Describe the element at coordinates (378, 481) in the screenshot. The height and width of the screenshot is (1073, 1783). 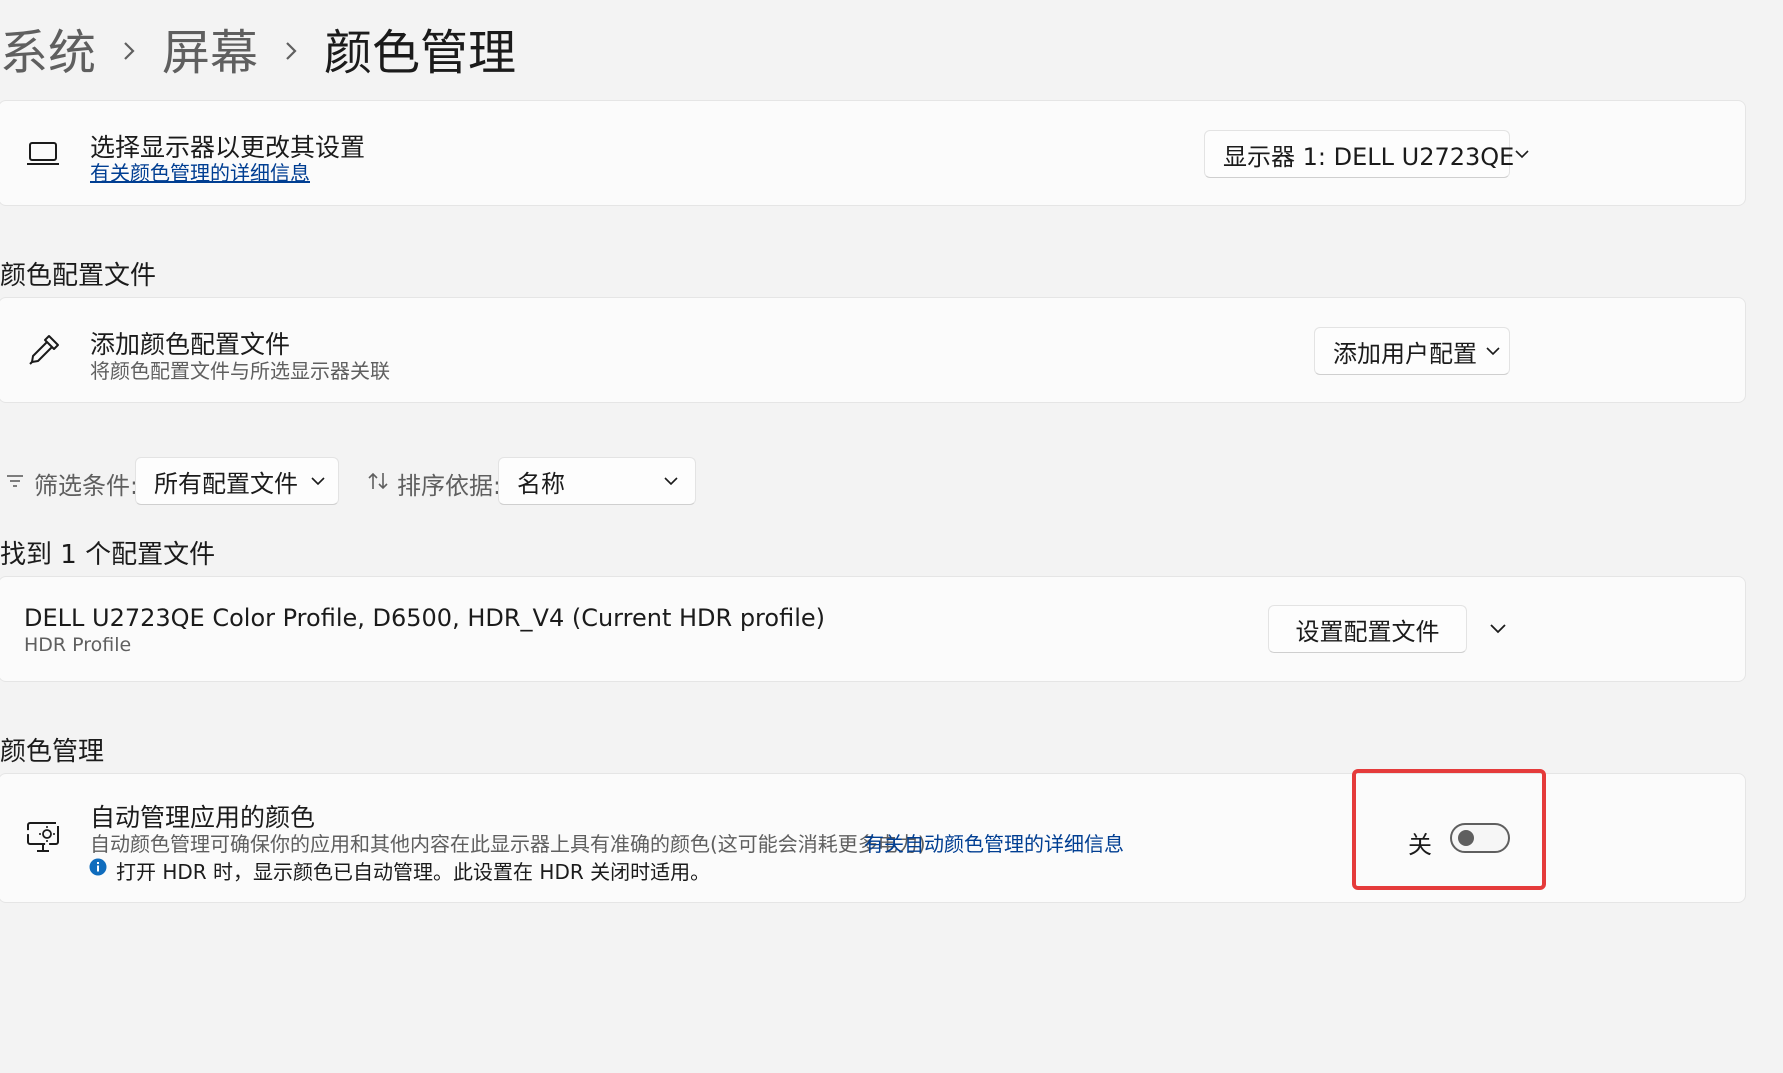
I see `sort-icon` at that location.